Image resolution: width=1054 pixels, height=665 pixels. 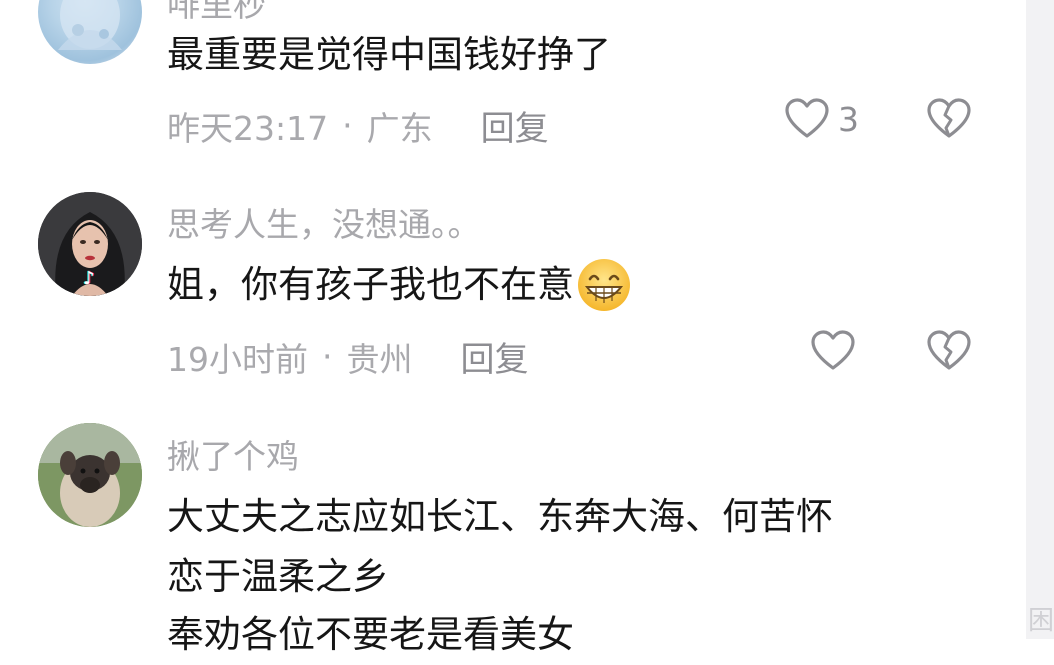 What do you see at coordinates (233, 454) in the screenshot?
I see `comment-username: 揪了个鸡` at bounding box center [233, 454].